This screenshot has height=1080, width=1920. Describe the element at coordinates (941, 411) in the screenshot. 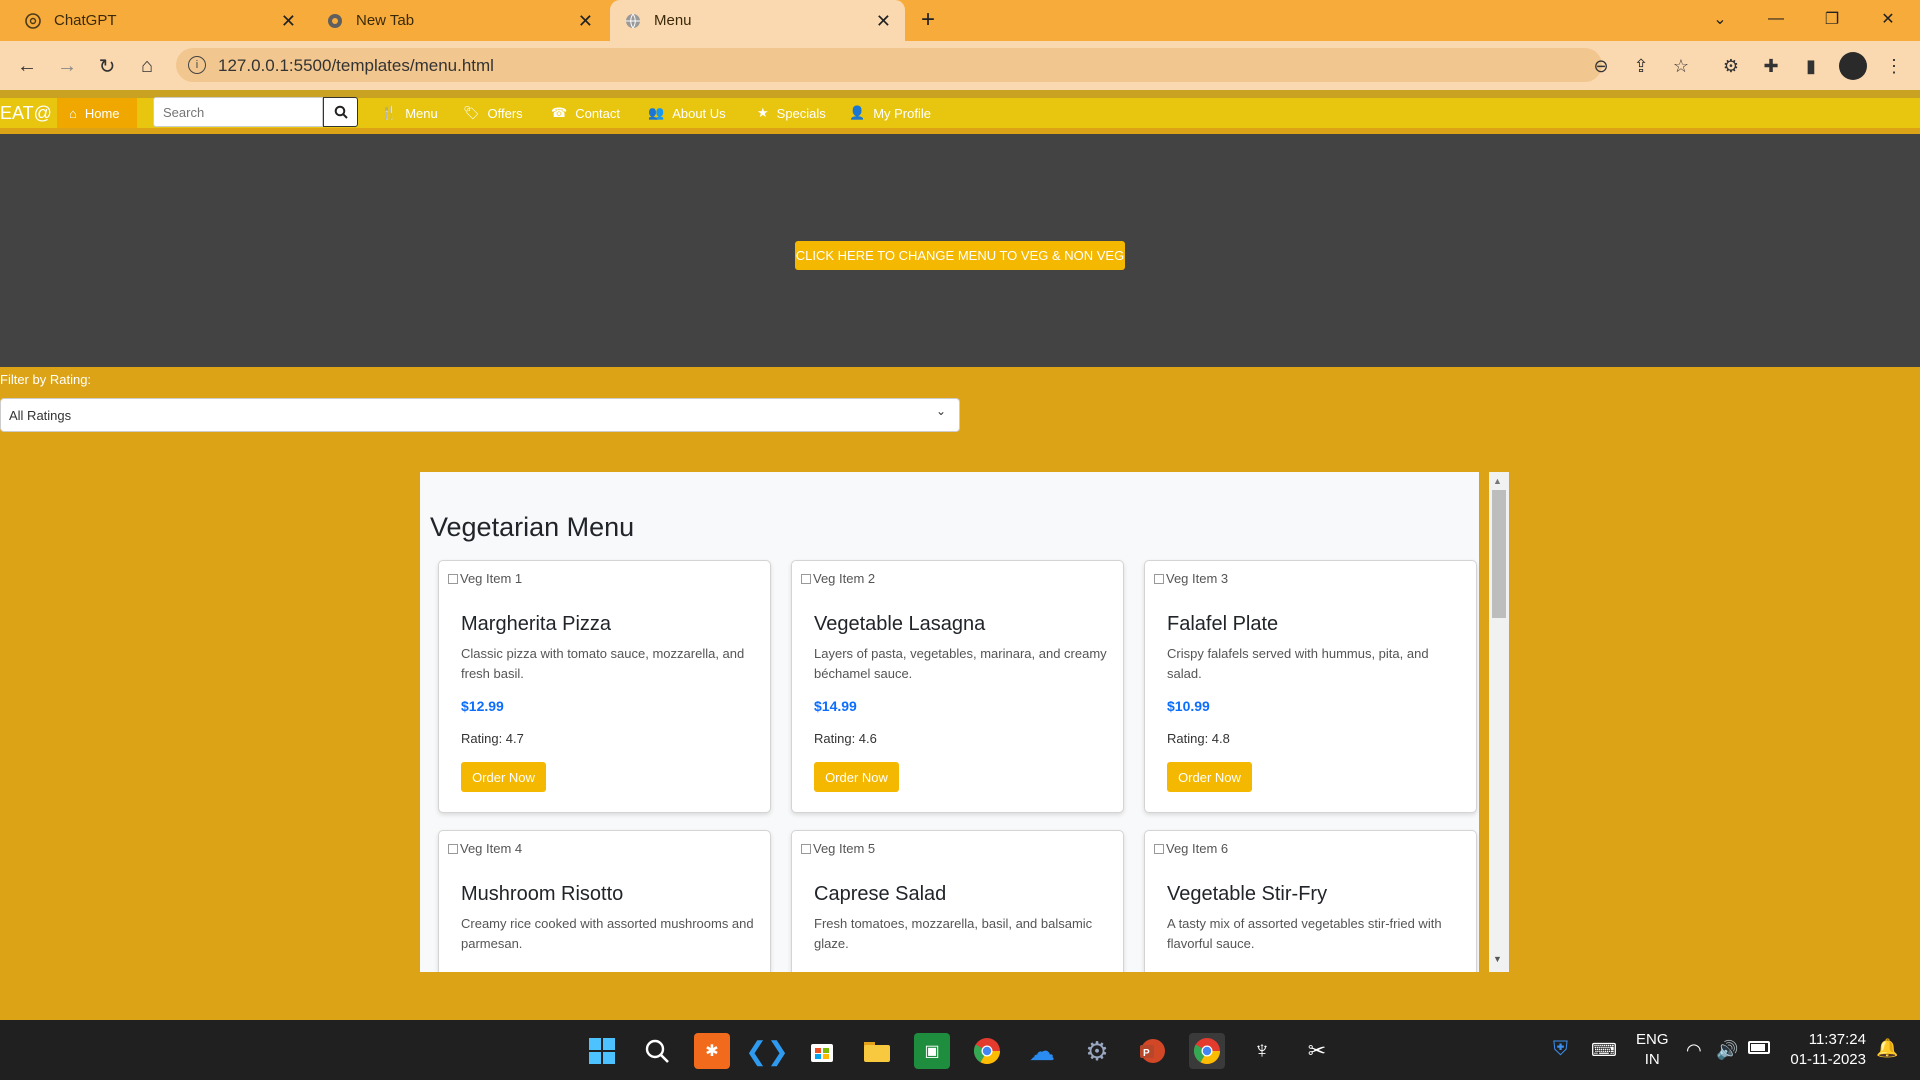

I see `chevron-down-icon: ⌄` at that location.